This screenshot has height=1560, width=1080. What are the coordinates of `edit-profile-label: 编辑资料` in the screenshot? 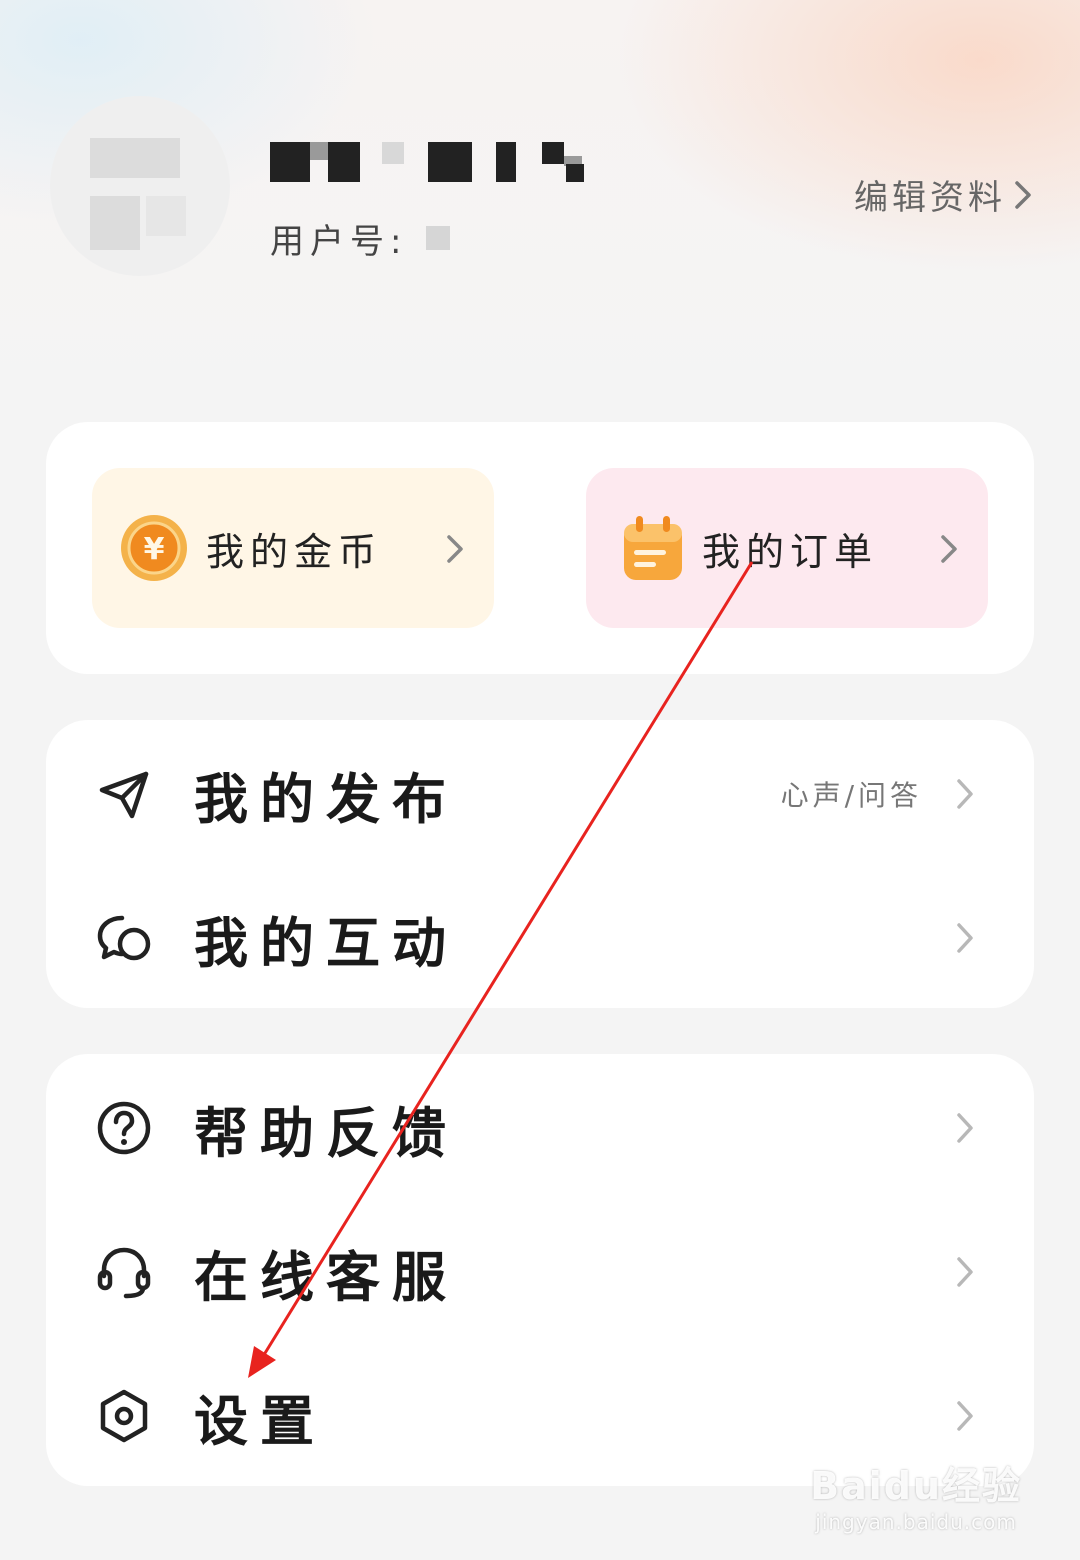 It's located at (930, 198).